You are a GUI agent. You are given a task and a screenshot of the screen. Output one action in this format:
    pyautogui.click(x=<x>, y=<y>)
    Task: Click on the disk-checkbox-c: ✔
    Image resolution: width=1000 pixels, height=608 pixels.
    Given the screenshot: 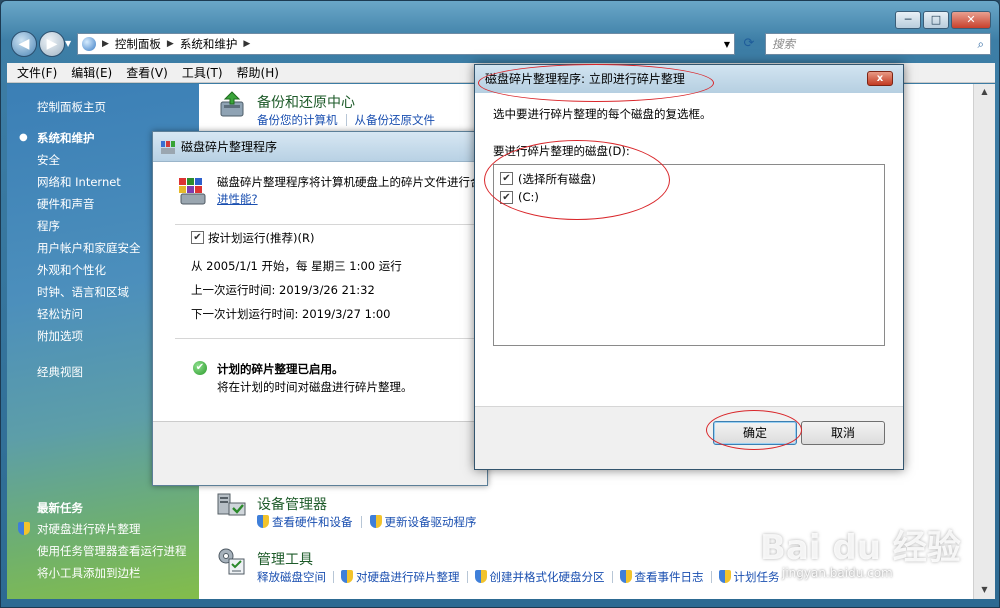 What is the action you would take?
    pyautogui.click(x=506, y=197)
    